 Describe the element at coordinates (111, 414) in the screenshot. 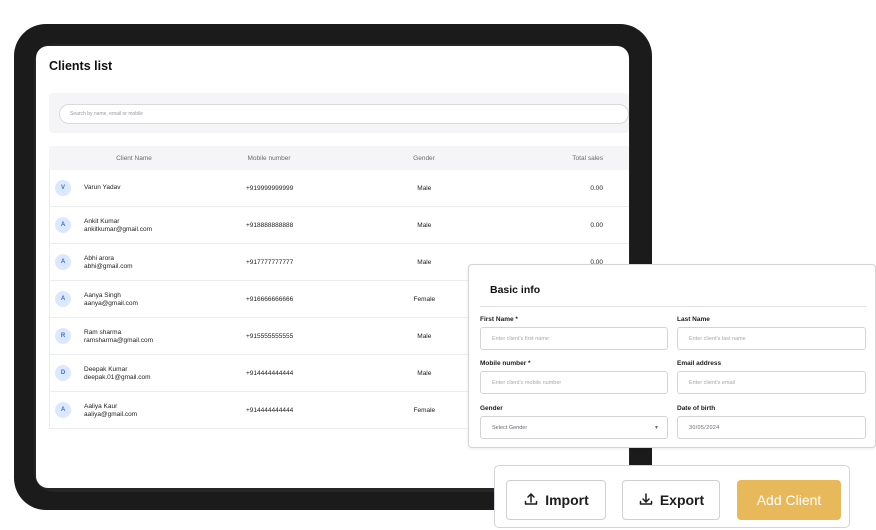

I see `client-email: aaliya@gmail.com` at that location.